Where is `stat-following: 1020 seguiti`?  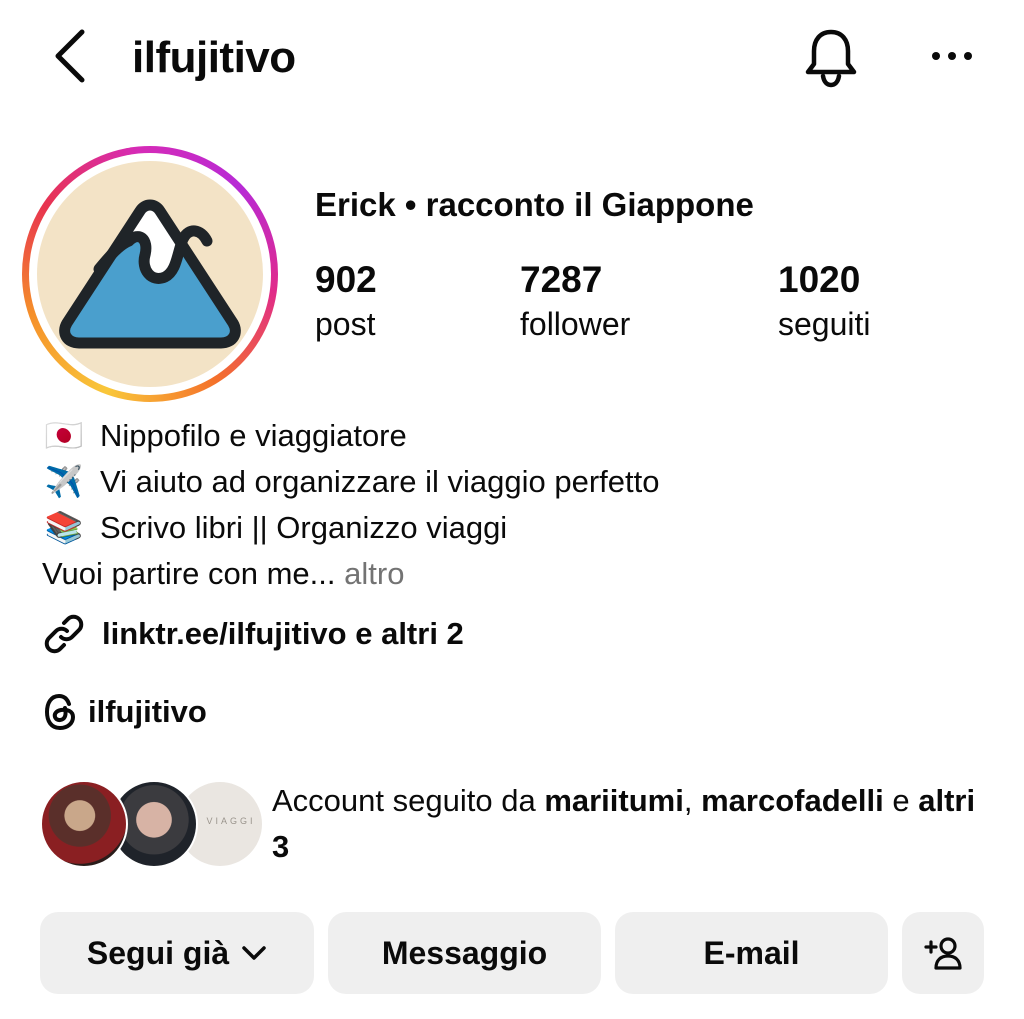 stat-following: 1020 seguiti is located at coordinates (824, 301).